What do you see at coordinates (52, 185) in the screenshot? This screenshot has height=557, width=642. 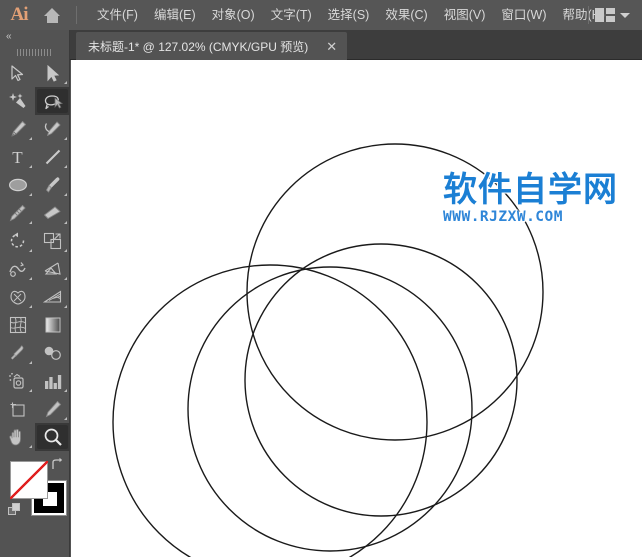 I see `paintbrush-tool` at bounding box center [52, 185].